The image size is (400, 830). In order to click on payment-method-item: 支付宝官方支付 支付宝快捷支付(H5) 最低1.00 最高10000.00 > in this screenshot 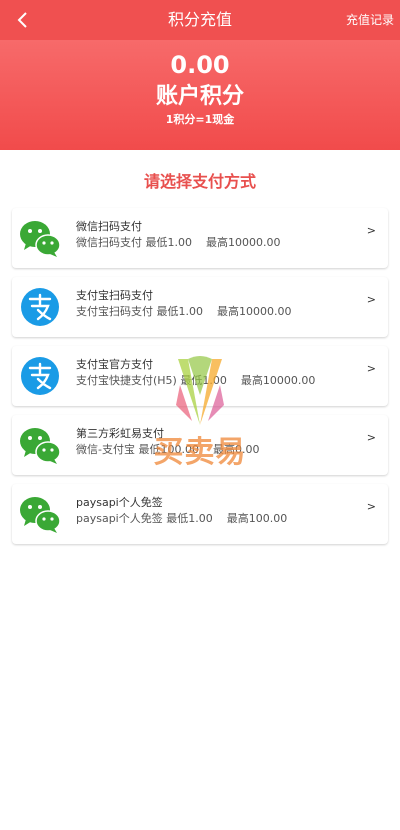, I will do `click(200, 376)`.